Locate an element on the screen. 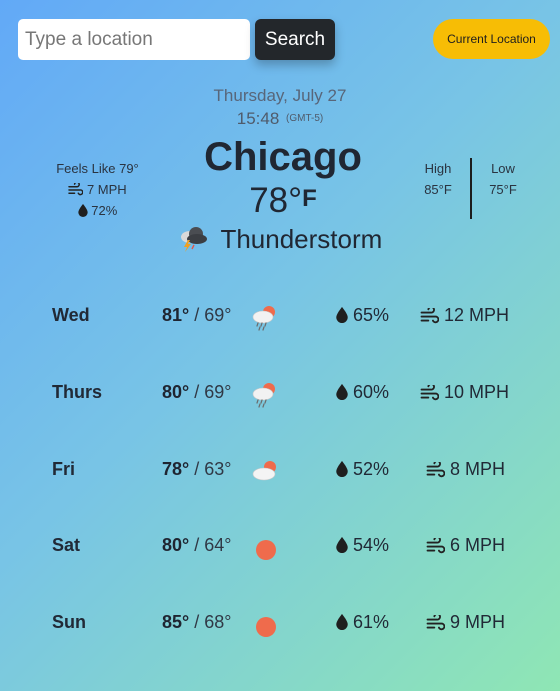 The image size is (560, 691). forecast-wind-value: 8 MPH is located at coordinates (478, 469).